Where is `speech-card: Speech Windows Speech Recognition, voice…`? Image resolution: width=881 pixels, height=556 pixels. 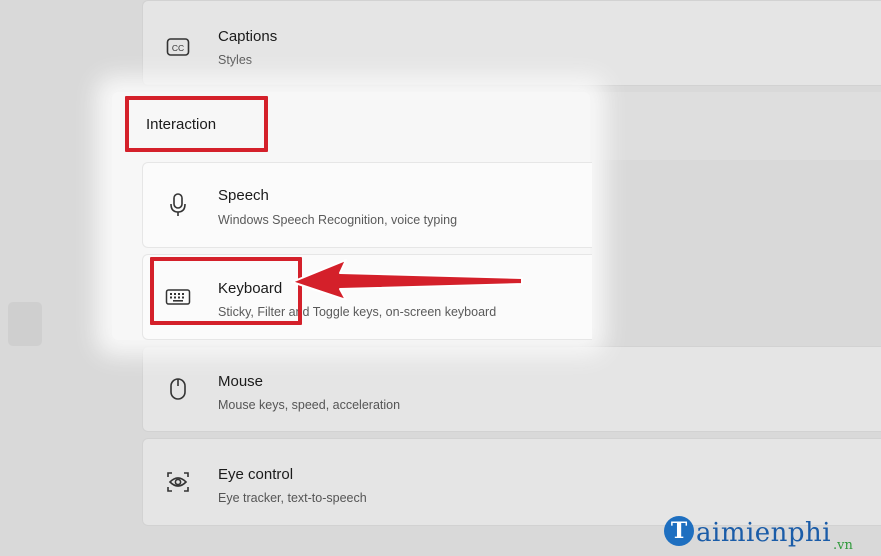 speech-card: Speech Windows Speech Recognition, voice… is located at coordinates (367, 205).